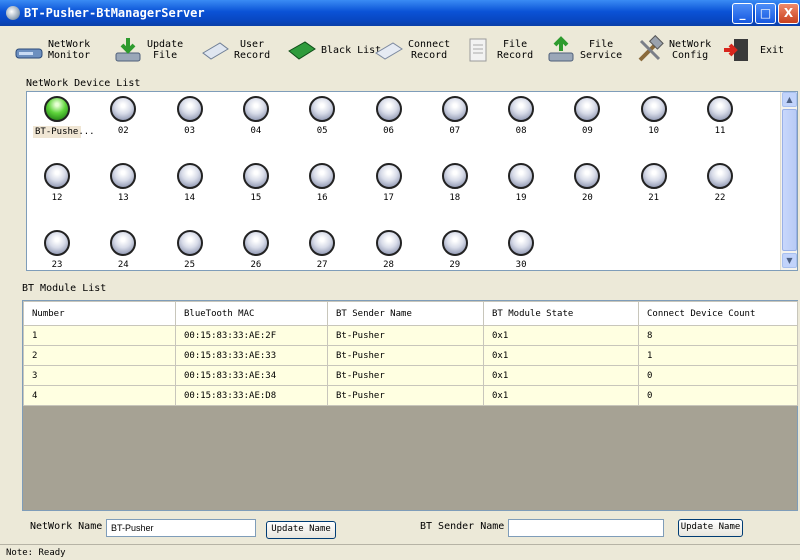 Image resolution: width=800 pixels, height=560 pixels. I want to click on device-name: 19, so click(521, 198).